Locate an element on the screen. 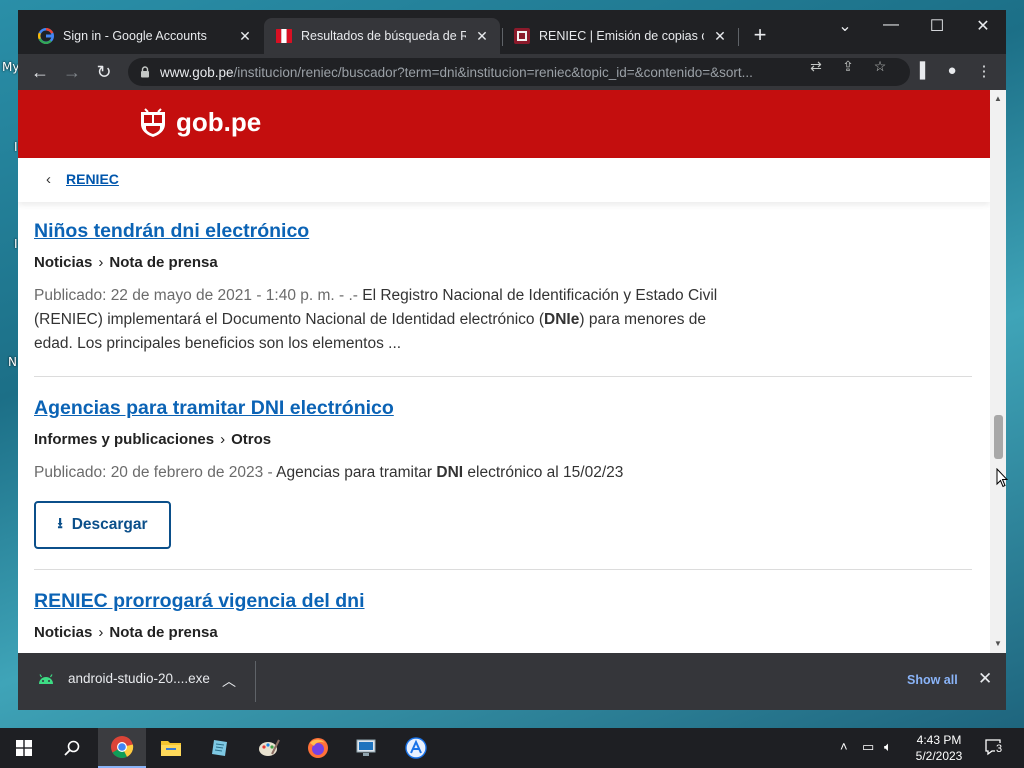 The height and width of the screenshot is (768, 1024). paint-palette-icon is located at coordinates (269, 747).